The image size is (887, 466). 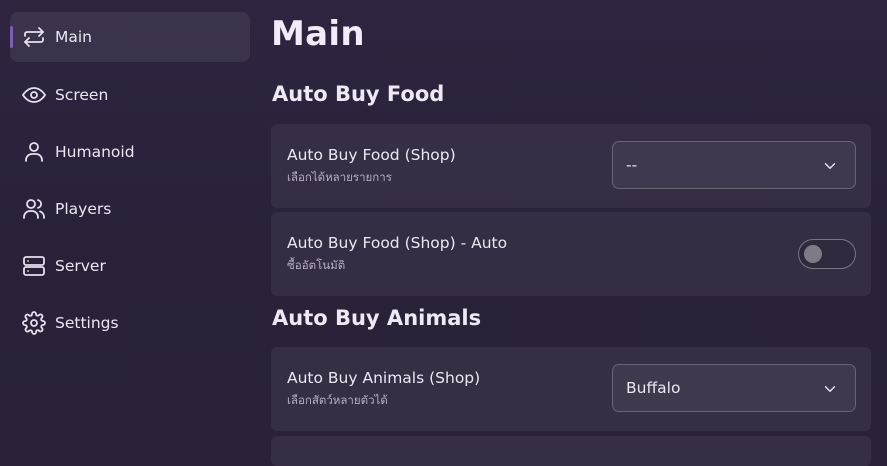 What do you see at coordinates (34, 266) in the screenshot?
I see `server-icon` at bounding box center [34, 266].